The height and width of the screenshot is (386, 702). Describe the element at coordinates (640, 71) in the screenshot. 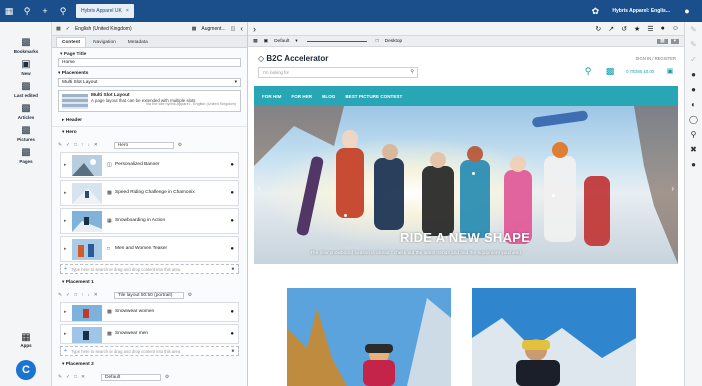

I see `cart-summary: 0 ITEMS £0.00` at that location.